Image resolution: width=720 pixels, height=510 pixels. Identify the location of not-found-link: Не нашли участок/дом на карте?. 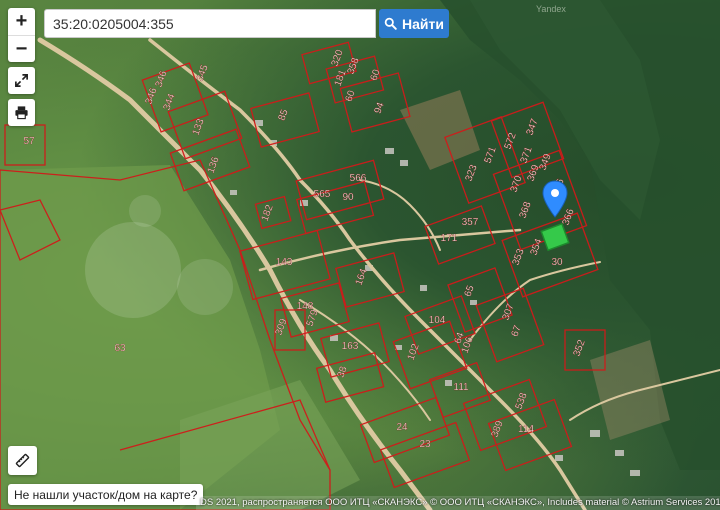
(106, 494).